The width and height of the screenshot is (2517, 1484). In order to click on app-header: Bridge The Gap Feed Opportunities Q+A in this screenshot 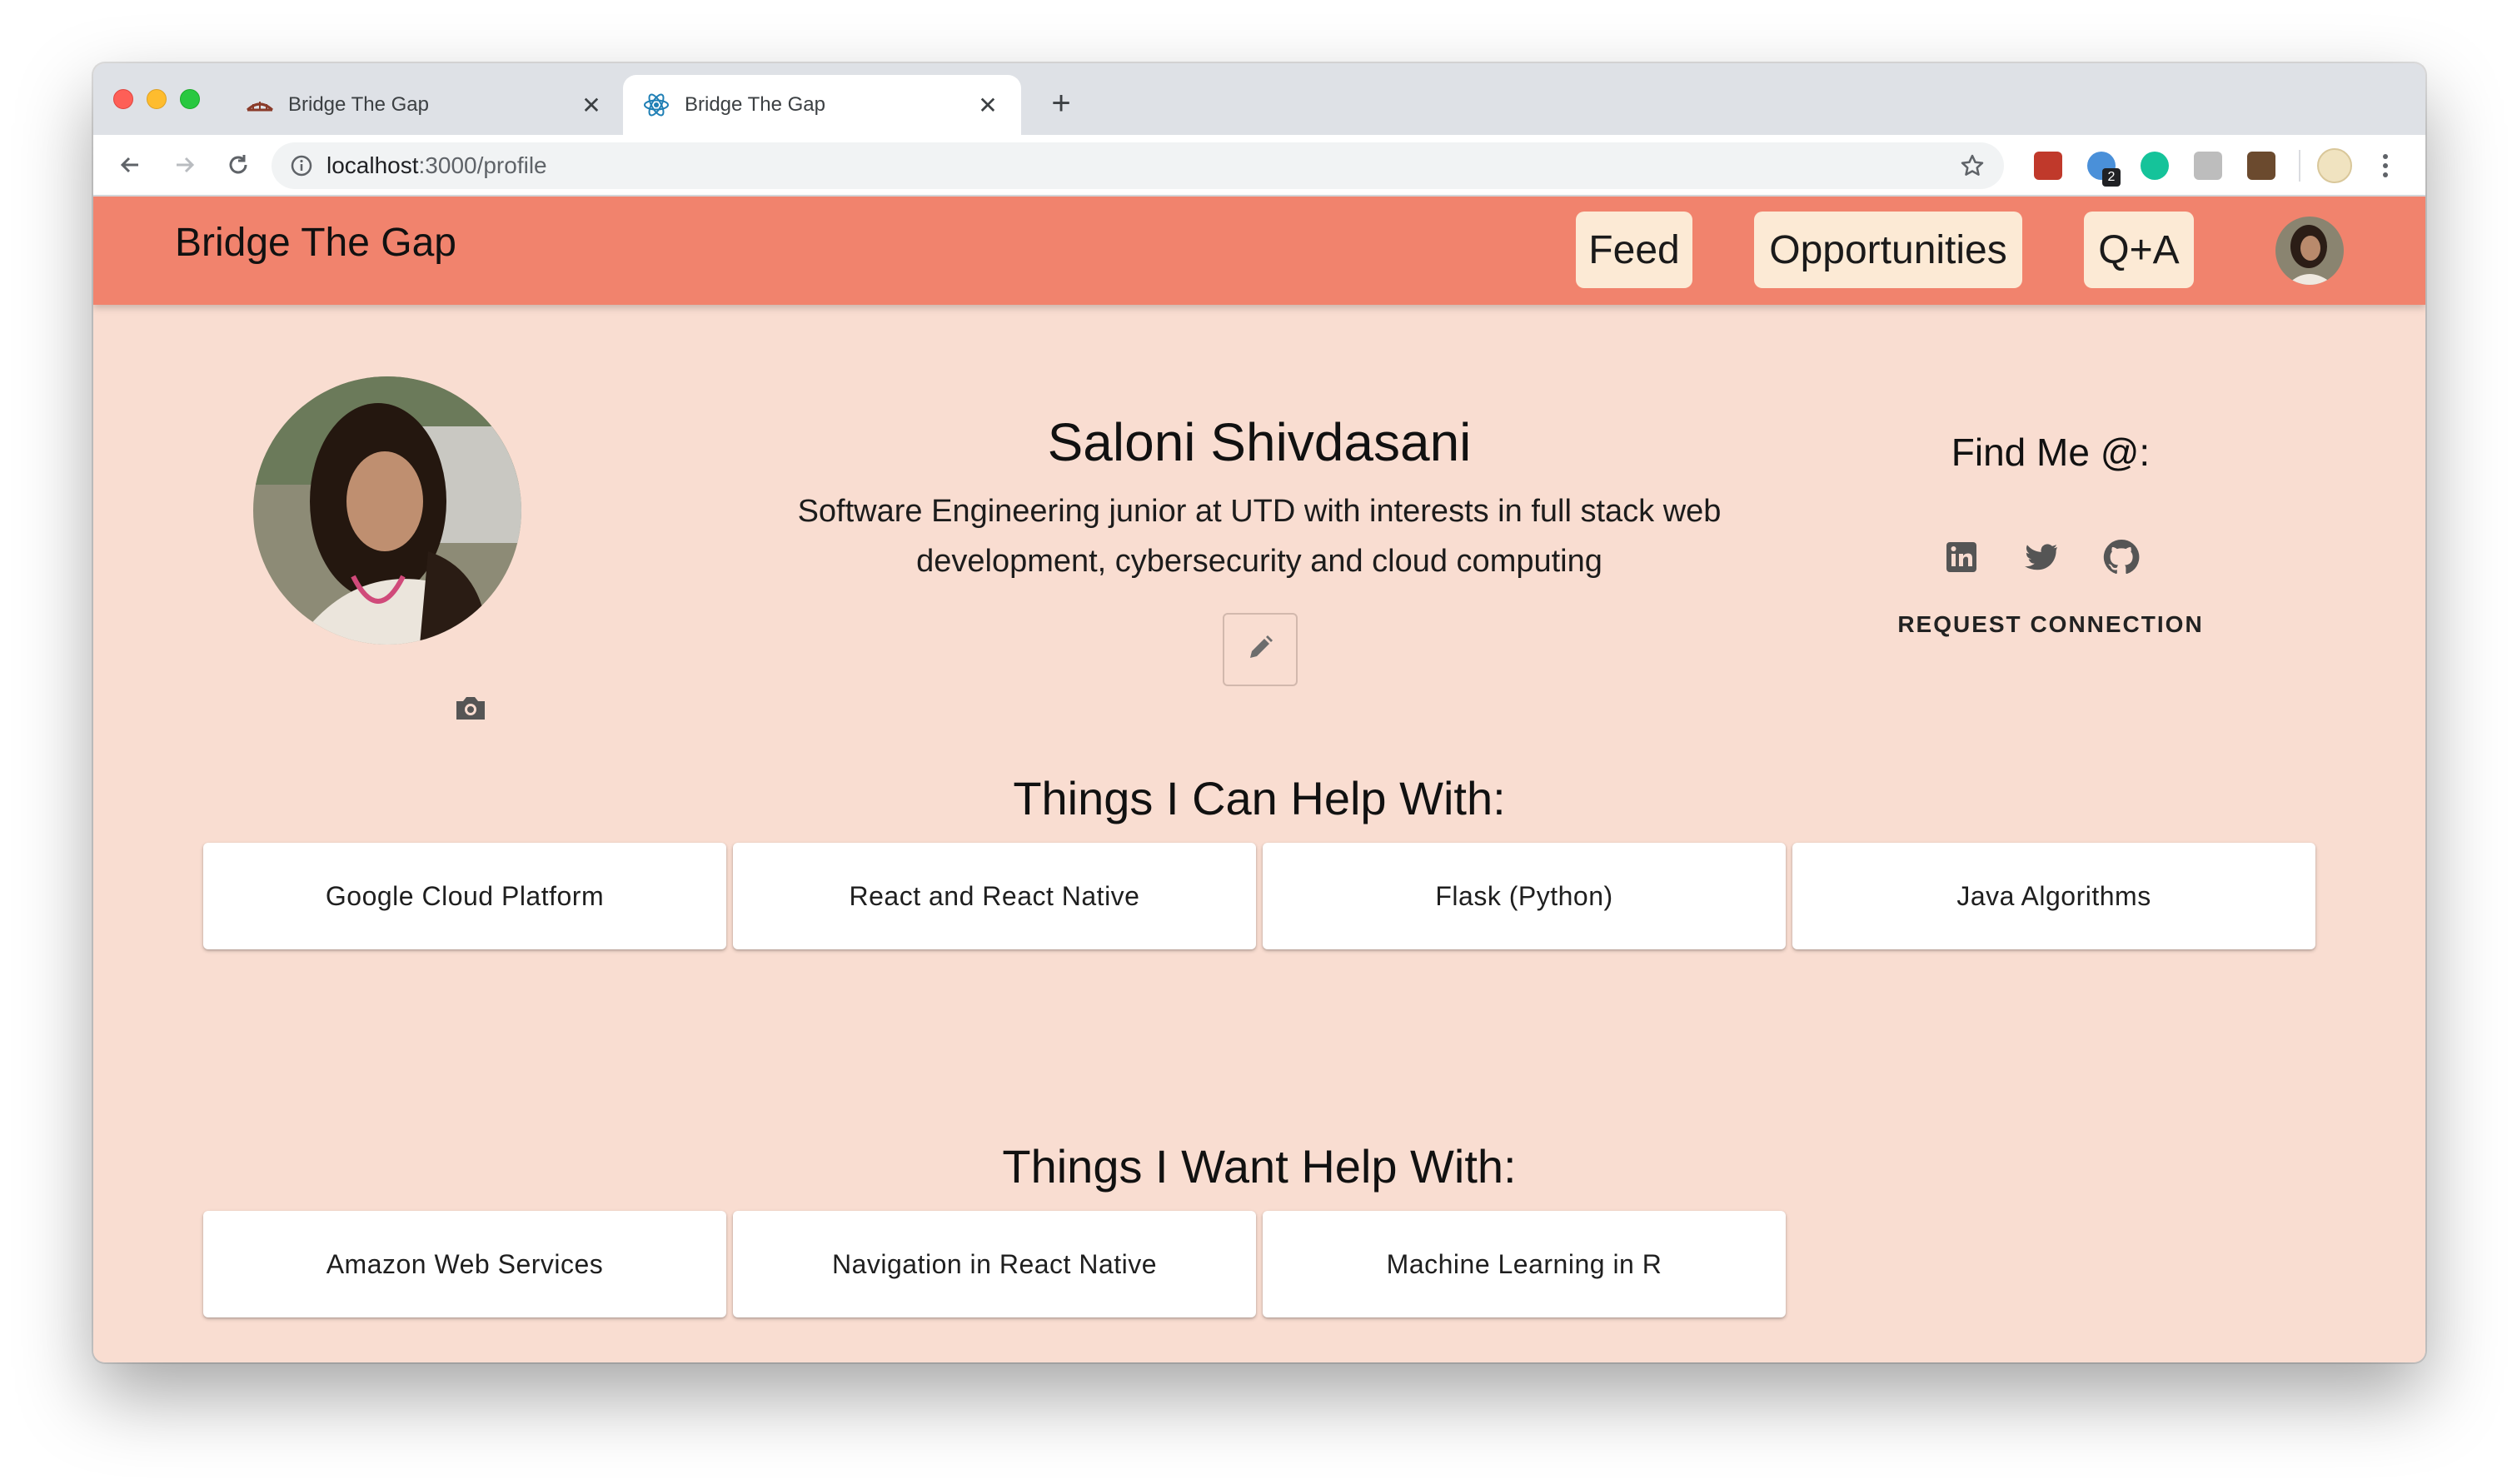, I will do `click(1259, 251)`.